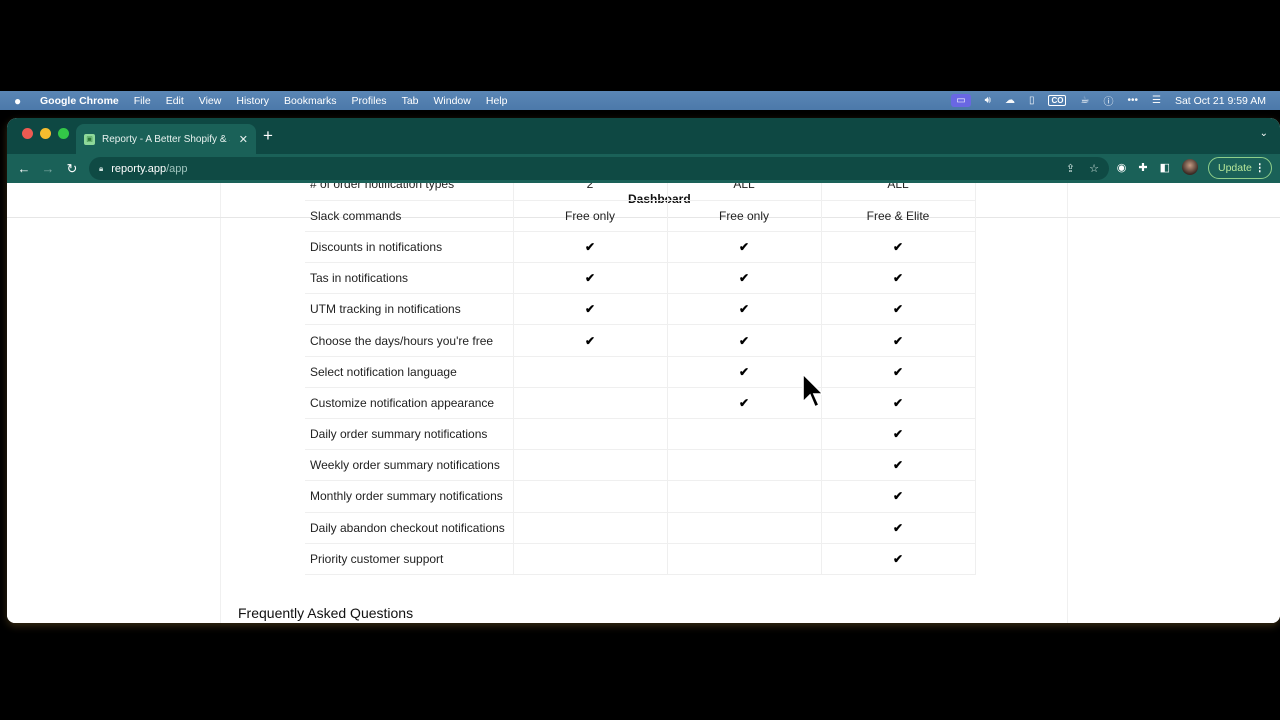  I want to click on url-host: reporty.app, so click(139, 168).